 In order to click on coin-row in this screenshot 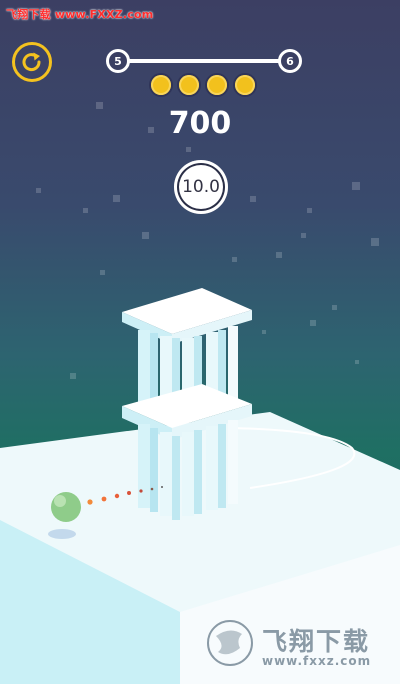, I will do `click(203, 85)`.